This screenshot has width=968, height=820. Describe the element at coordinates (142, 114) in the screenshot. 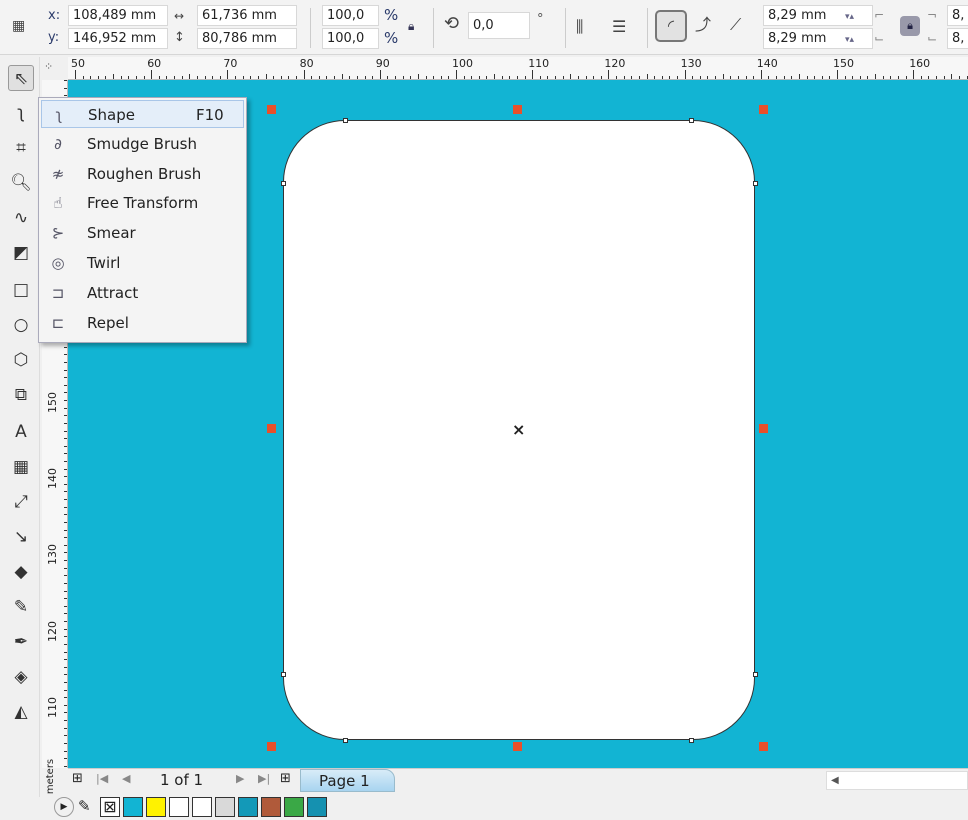

I see `menu-item-shape: ʅ Shape F10` at that location.